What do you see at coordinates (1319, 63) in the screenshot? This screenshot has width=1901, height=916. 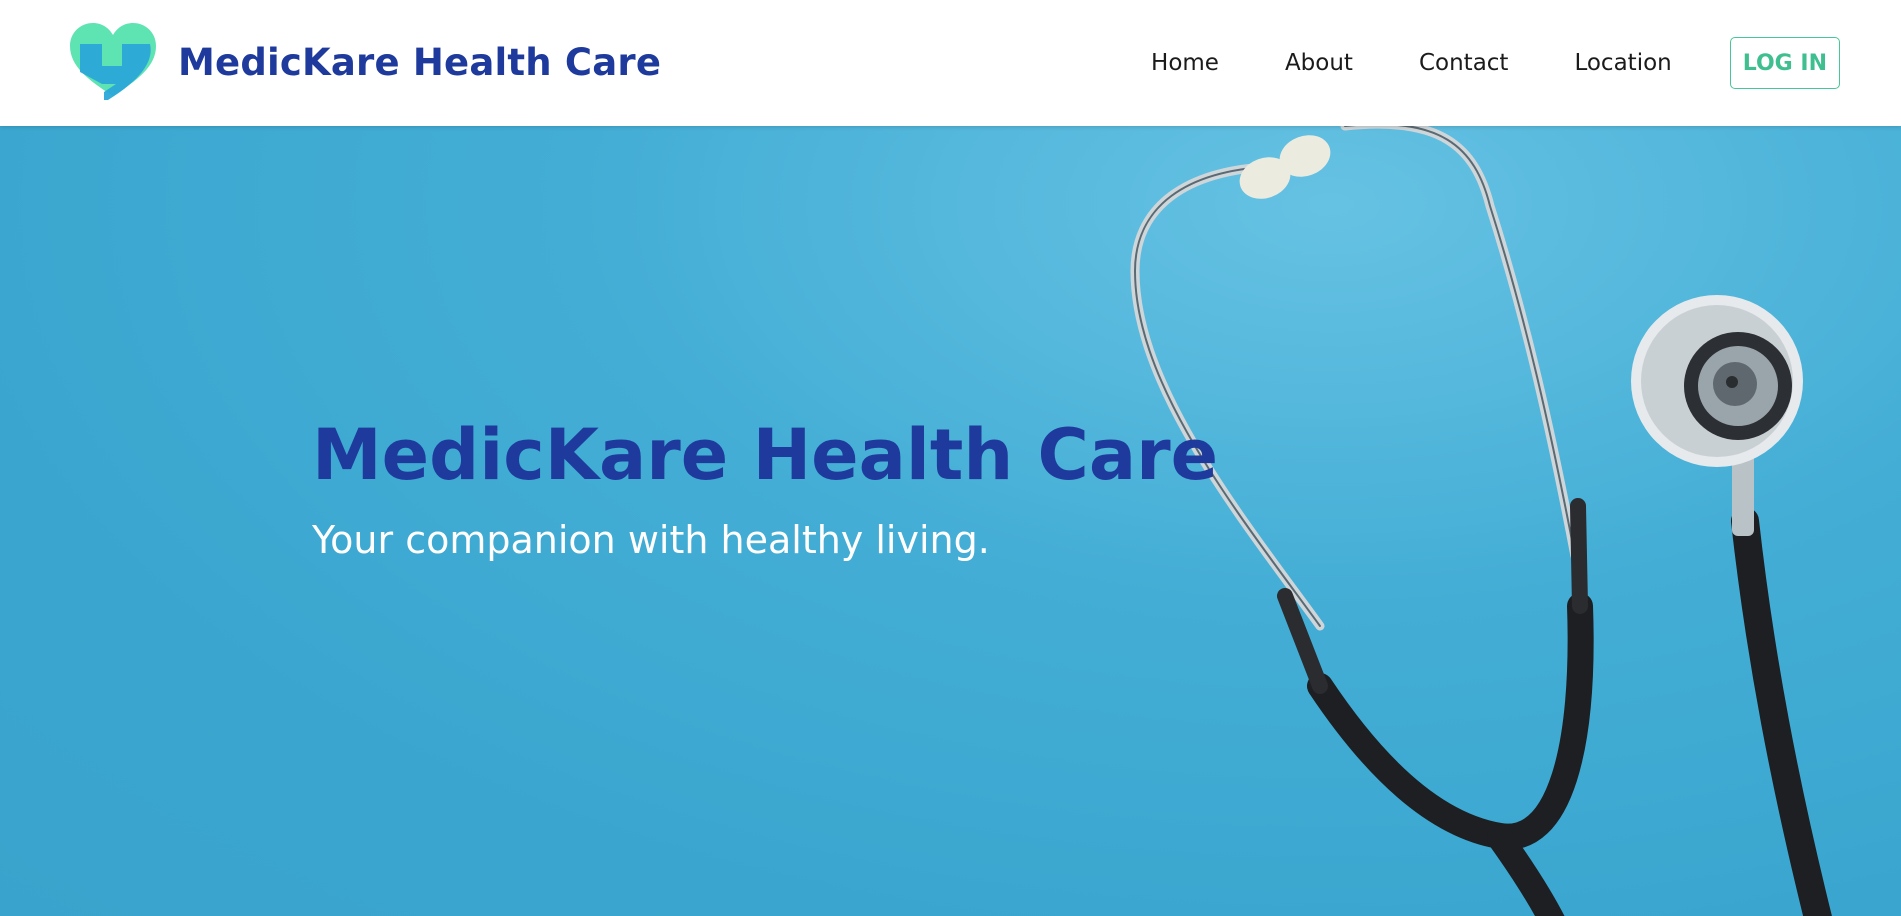 I see `nav-about-link: About` at bounding box center [1319, 63].